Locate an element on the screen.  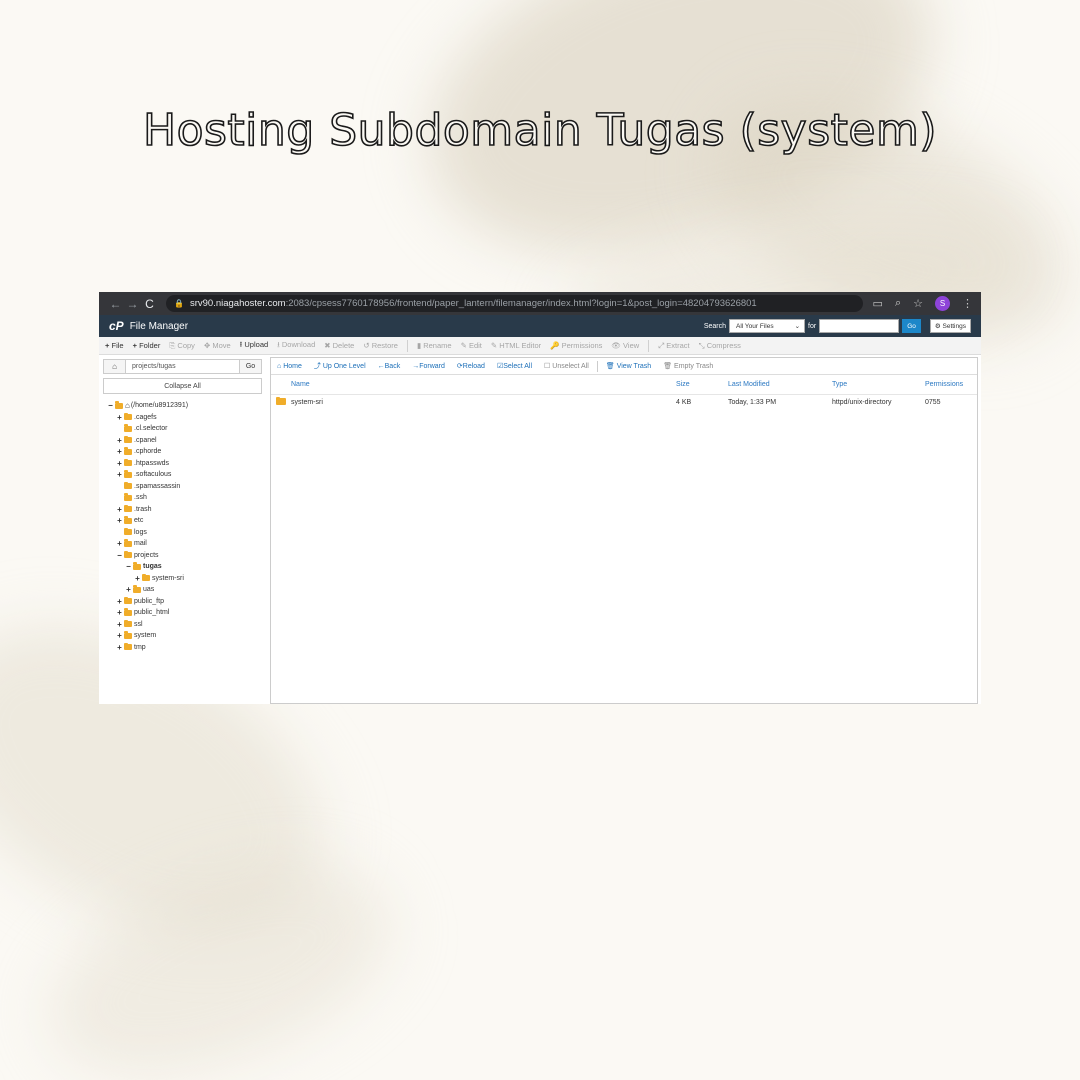
avatar: S is located at coordinates (942, 303).